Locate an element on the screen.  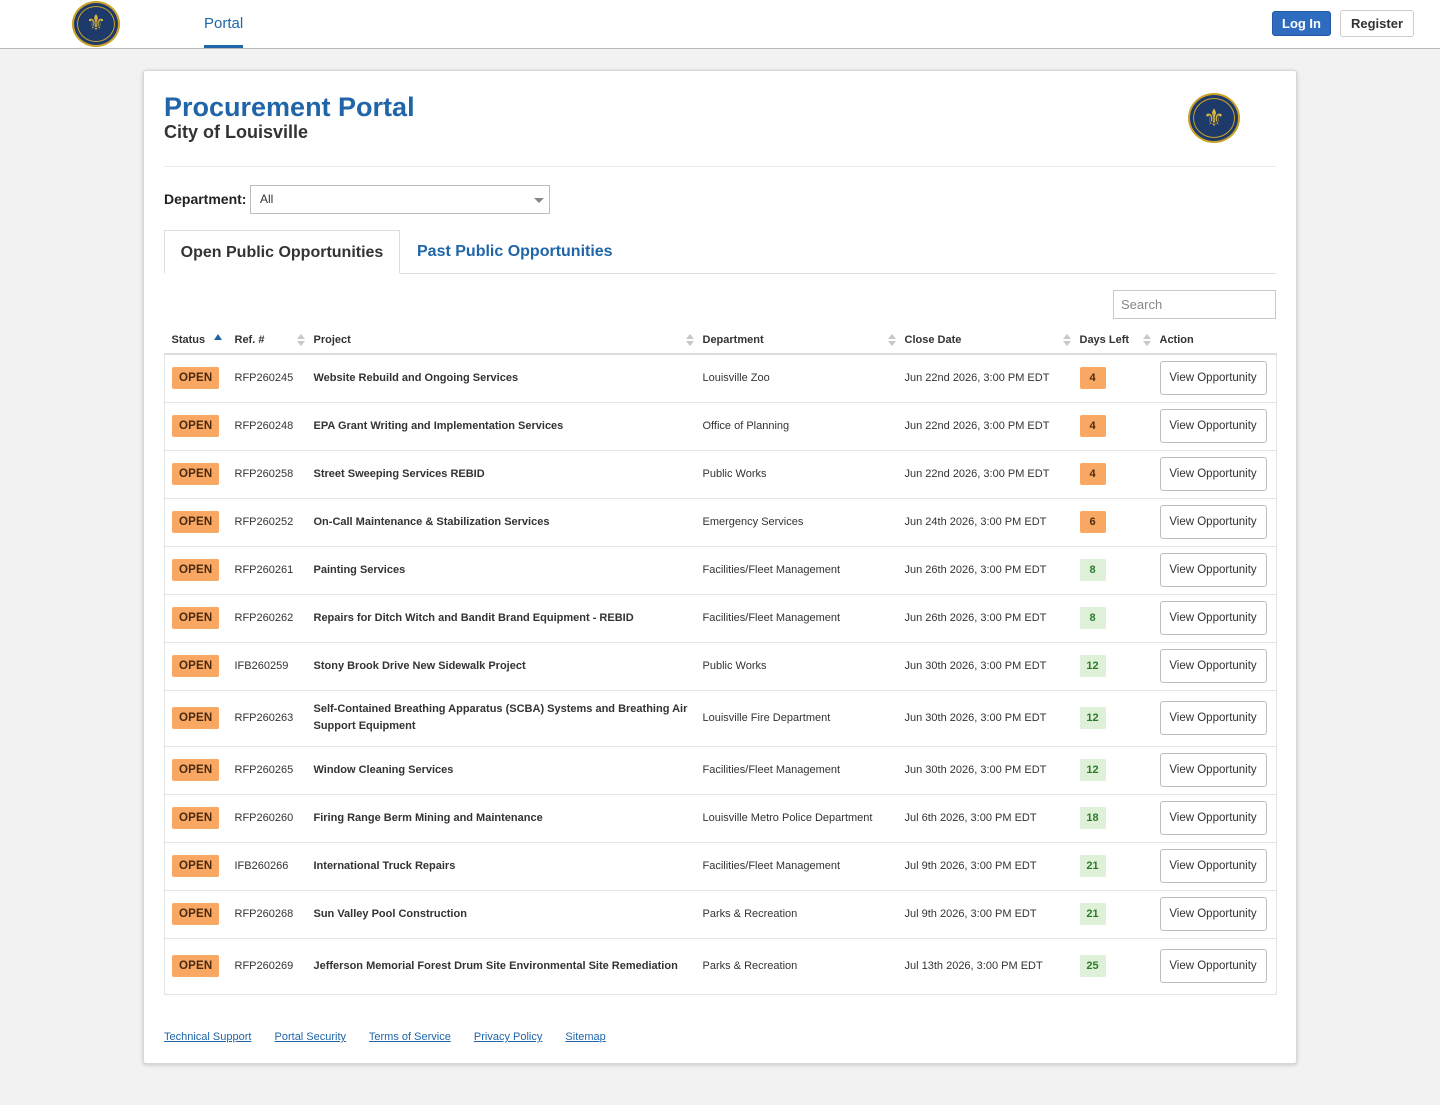
login-button: Log In is located at coordinates (1301, 23).